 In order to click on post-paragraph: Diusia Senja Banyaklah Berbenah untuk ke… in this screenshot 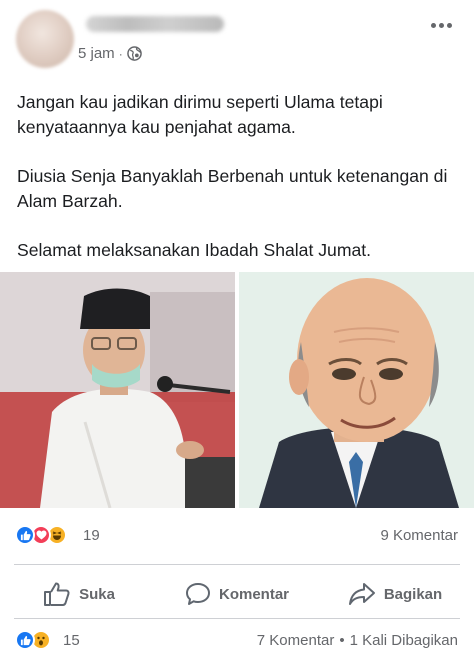, I will do `click(232, 188)`.